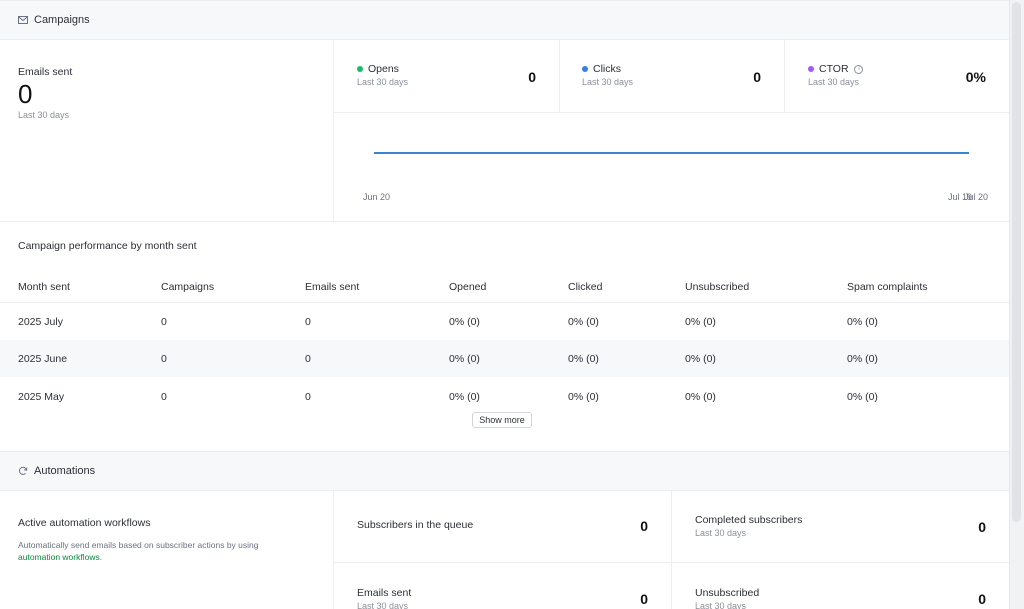  I want to click on envelope-icon, so click(23, 20).